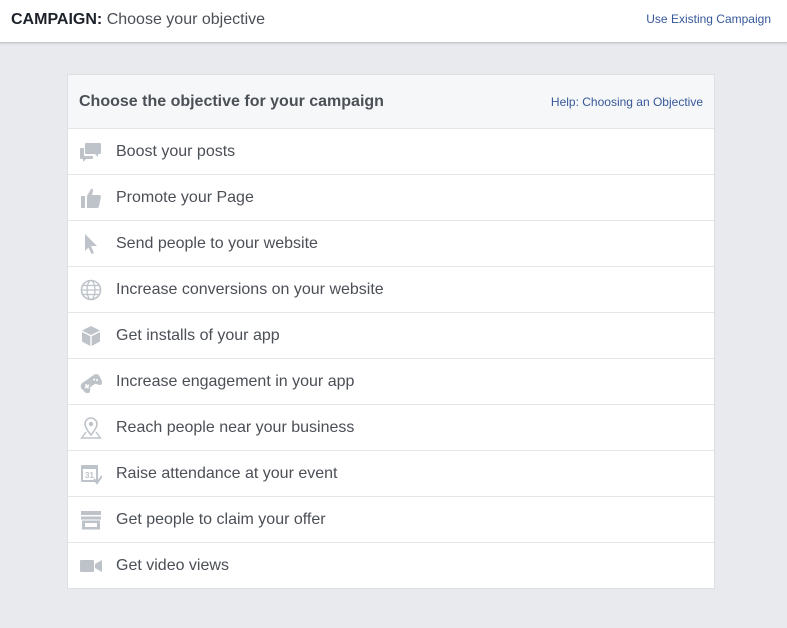 The image size is (787, 628). Describe the element at coordinates (91, 336) in the screenshot. I see `box-icon` at that location.